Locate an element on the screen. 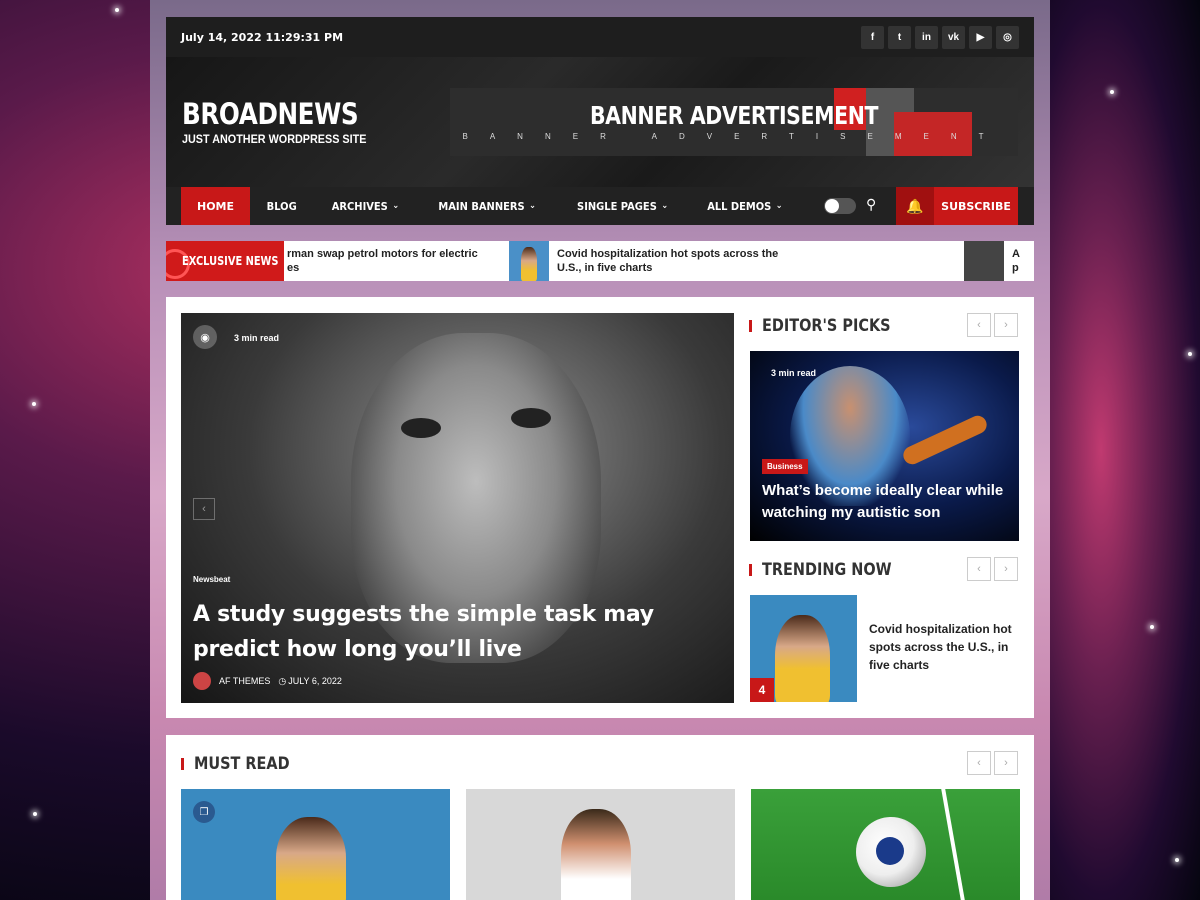 This screenshot has width=1200, height=900. nav-archives: ARCHIVES ⌄ is located at coordinates (366, 206).